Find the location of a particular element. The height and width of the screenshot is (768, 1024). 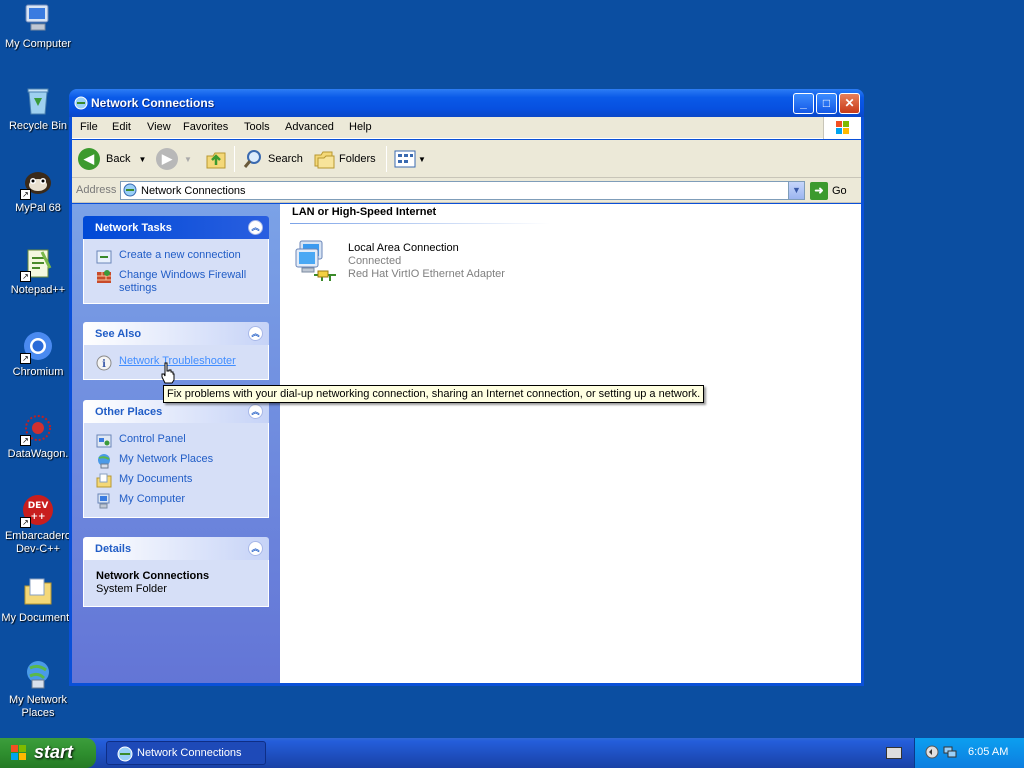

my-network-places-icon is located at coordinates (104, 461).